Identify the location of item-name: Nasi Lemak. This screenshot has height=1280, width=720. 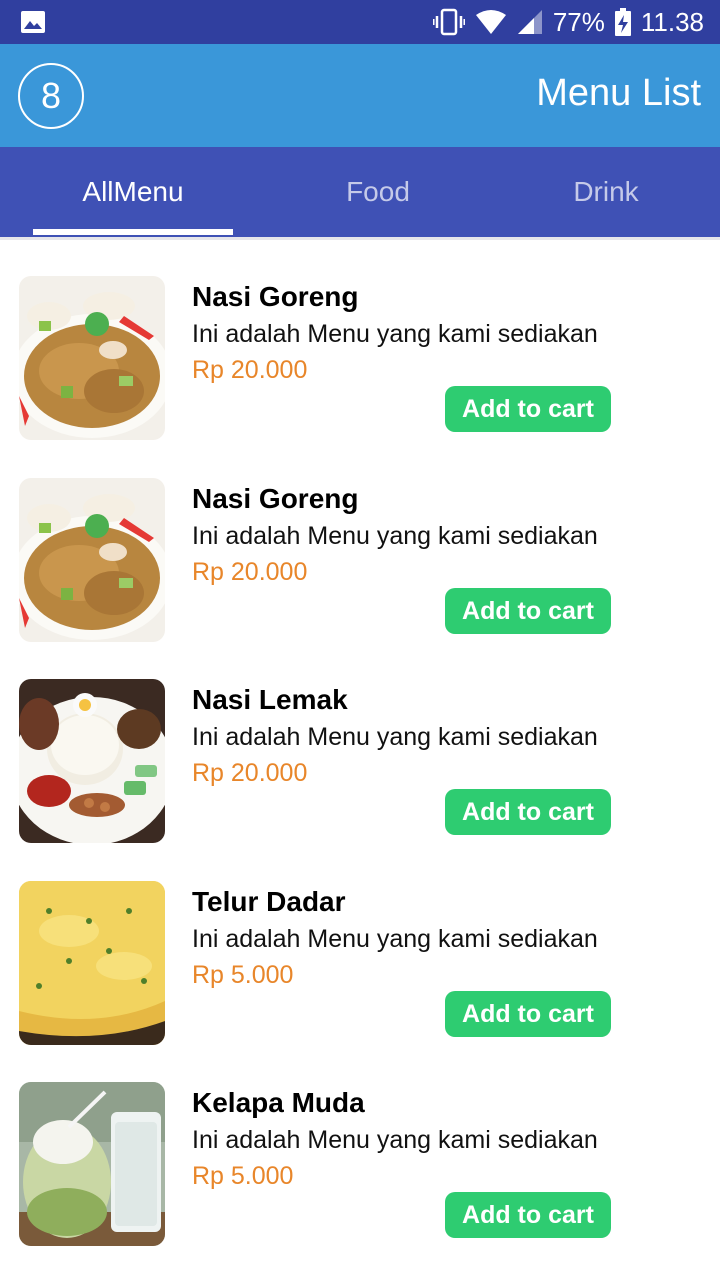
(270, 699).